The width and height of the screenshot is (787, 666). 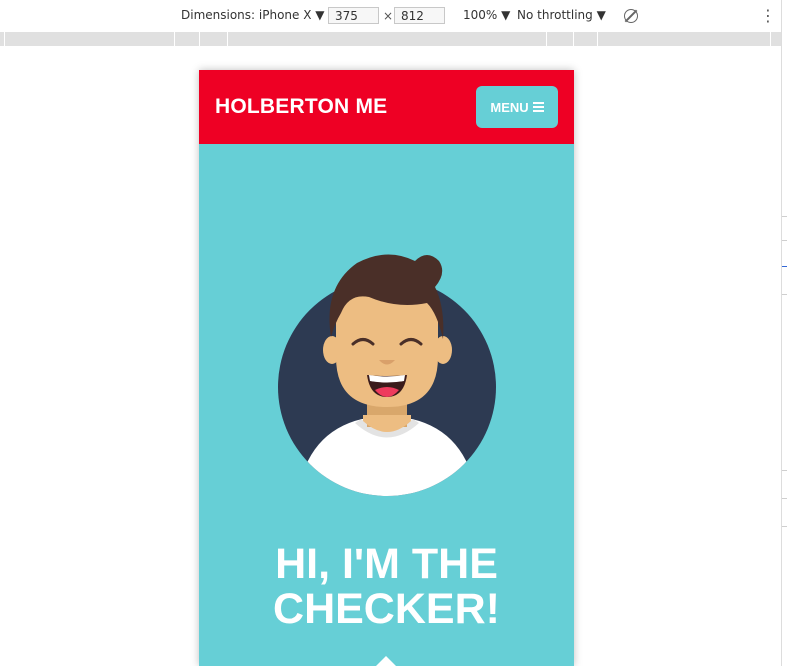 What do you see at coordinates (386, 661) in the screenshot?
I see `scroll-up-arrow-icon` at bounding box center [386, 661].